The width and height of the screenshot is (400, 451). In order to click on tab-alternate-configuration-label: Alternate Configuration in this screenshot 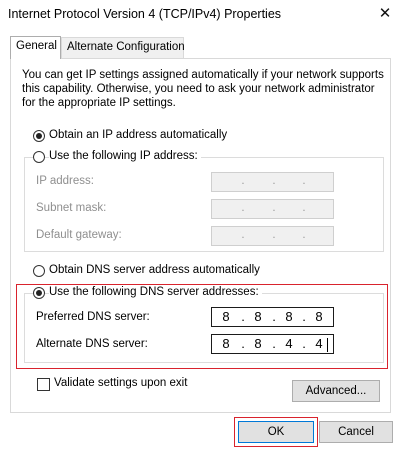, I will do `click(126, 47)`.